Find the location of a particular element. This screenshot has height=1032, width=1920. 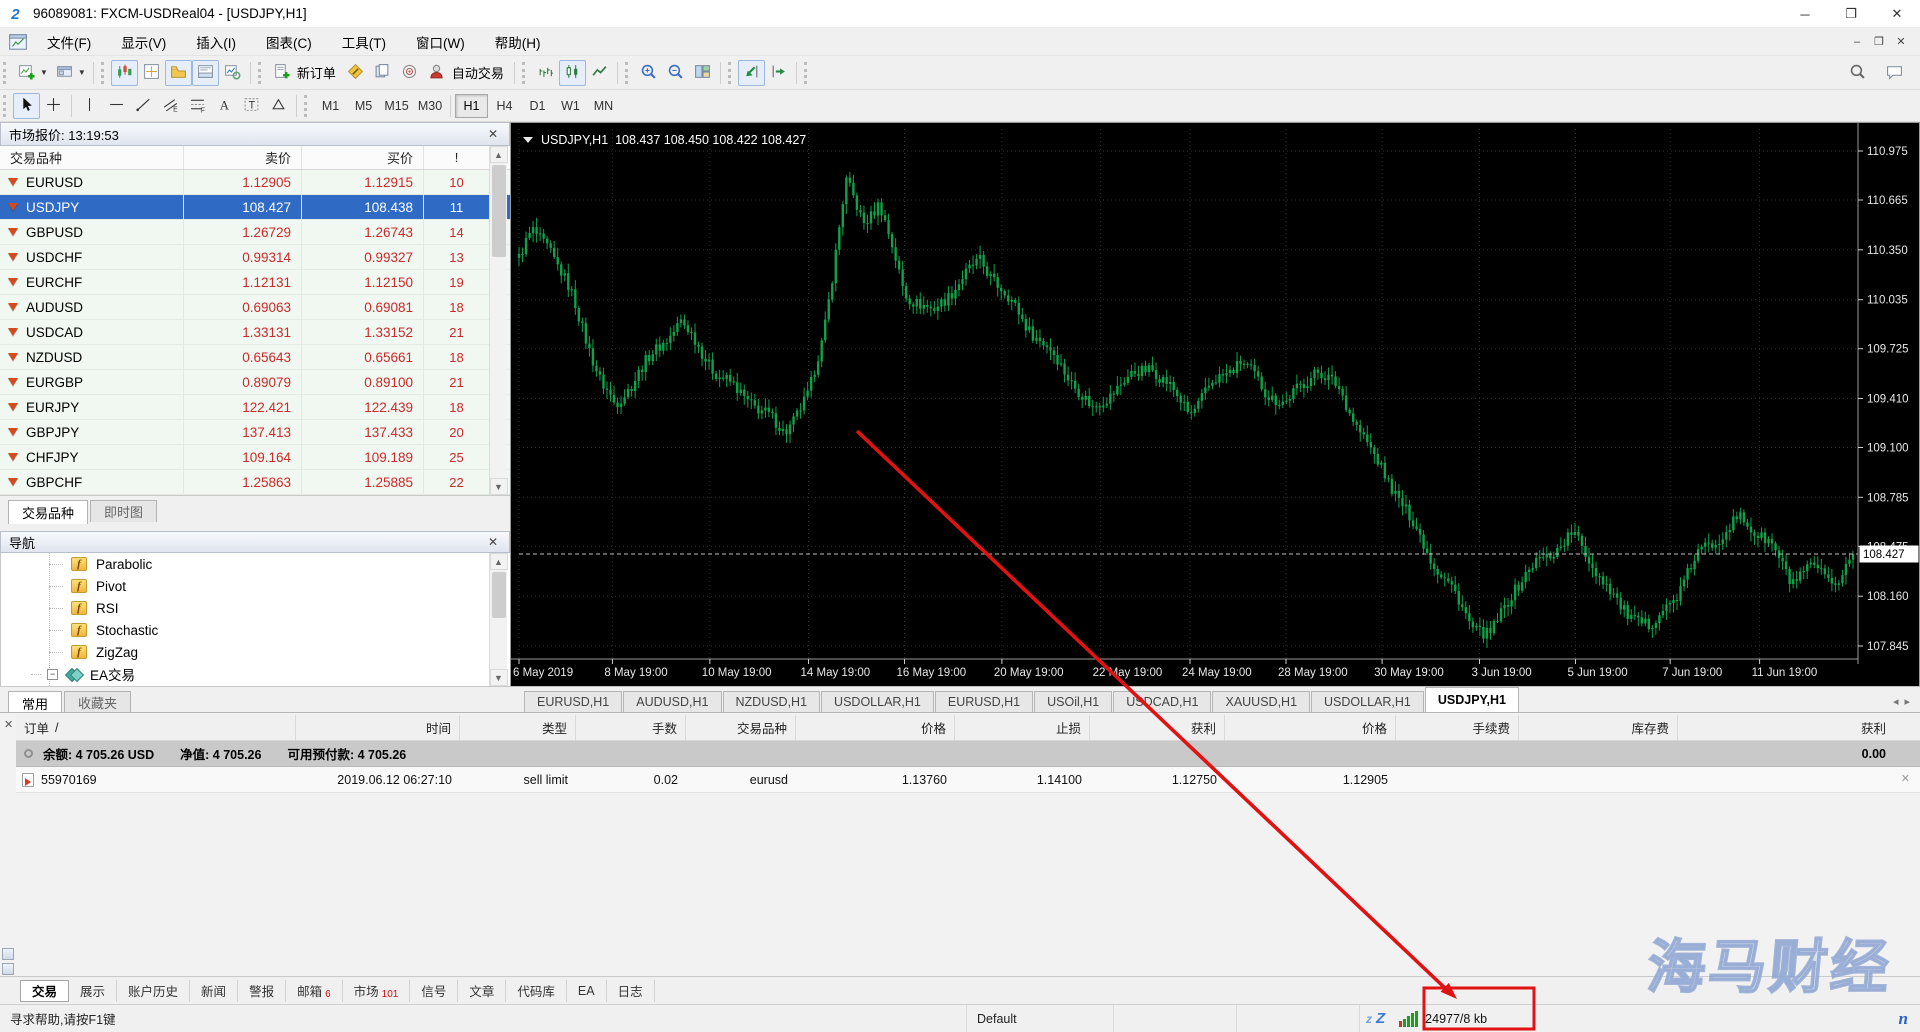

chart-tab-8: USDOLLAR,H1 is located at coordinates (1367, 701).